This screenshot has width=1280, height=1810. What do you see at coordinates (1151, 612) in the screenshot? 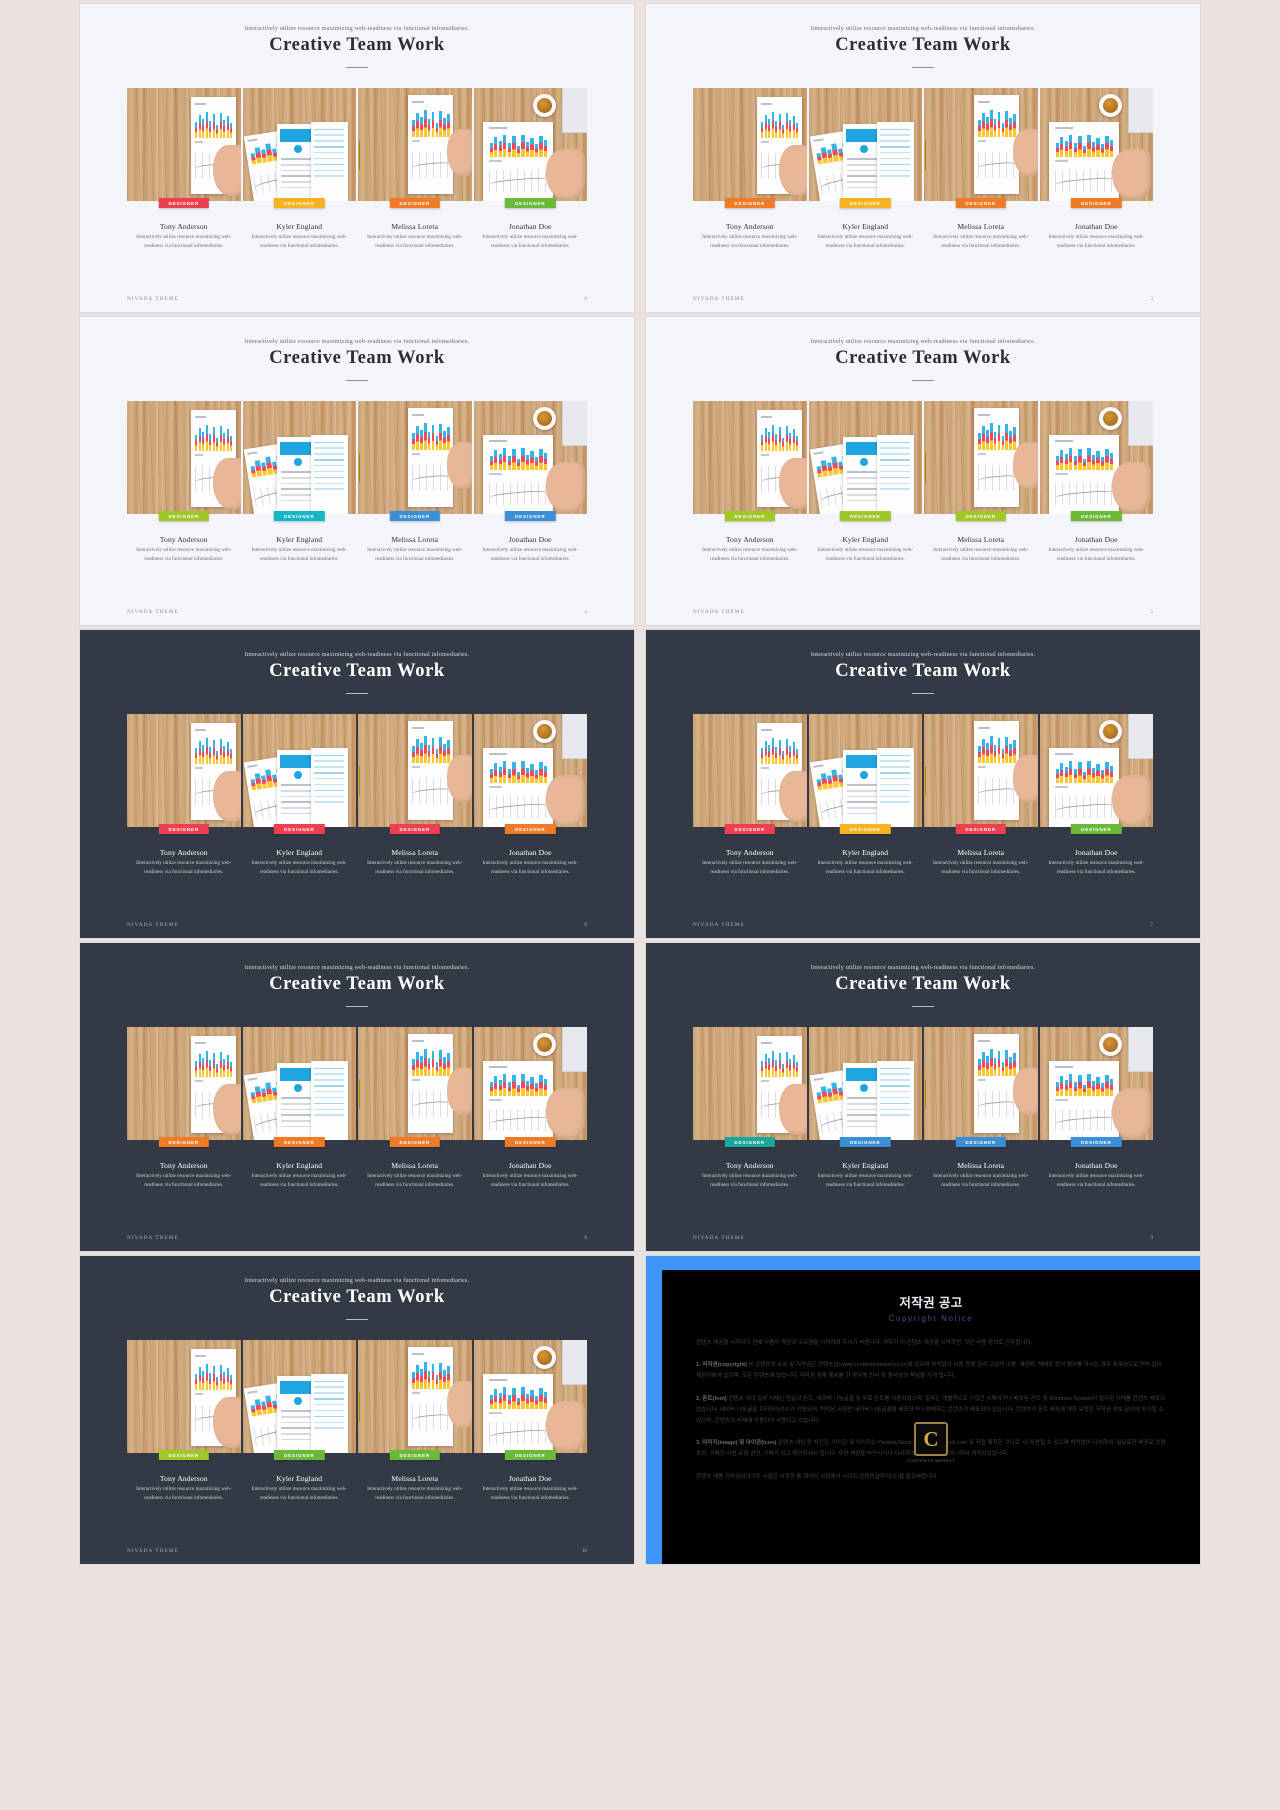
I see `footer-page-number: 5` at bounding box center [1151, 612].